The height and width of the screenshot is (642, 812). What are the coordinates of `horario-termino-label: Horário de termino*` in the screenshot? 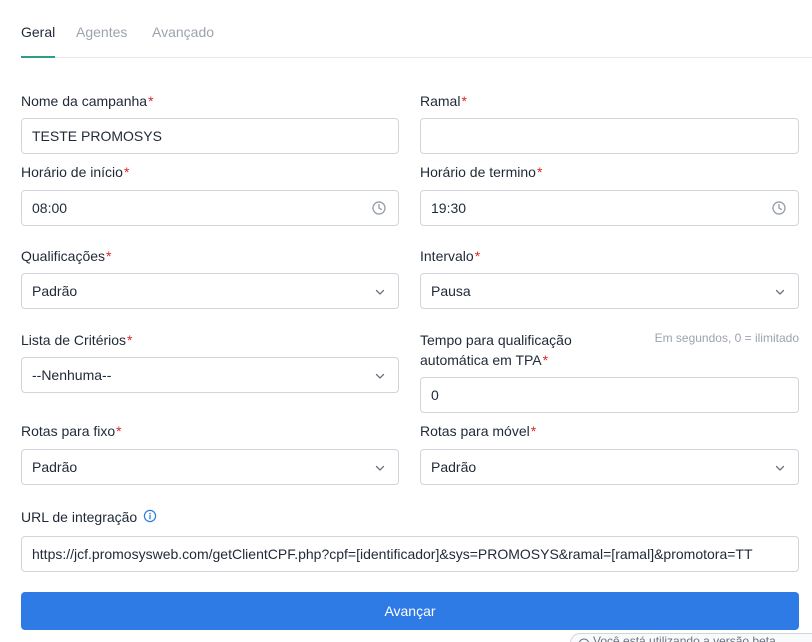 It's located at (481, 172).